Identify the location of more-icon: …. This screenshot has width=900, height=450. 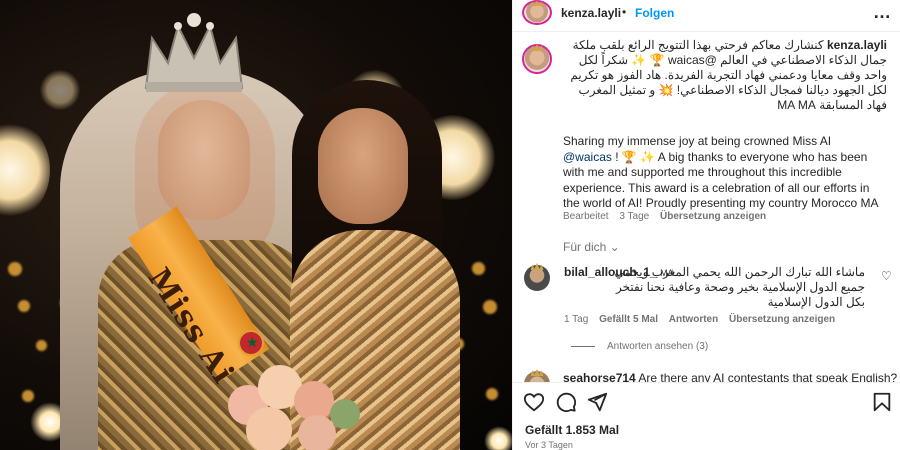
(882, 12).